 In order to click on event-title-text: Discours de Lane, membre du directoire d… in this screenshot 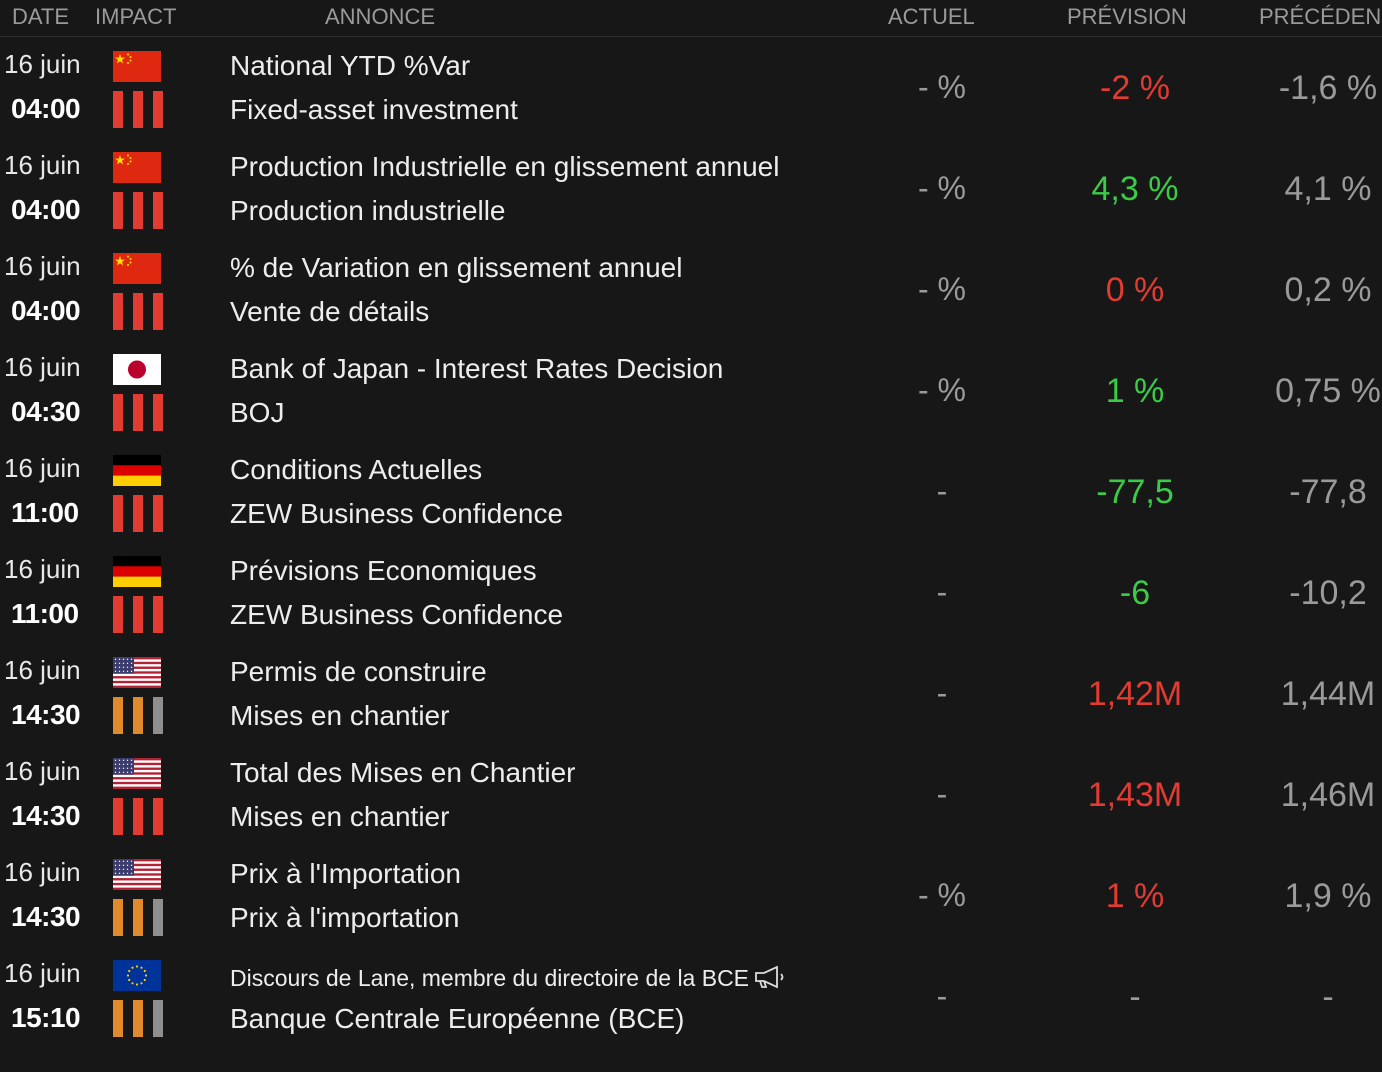, I will do `click(490, 978)`.